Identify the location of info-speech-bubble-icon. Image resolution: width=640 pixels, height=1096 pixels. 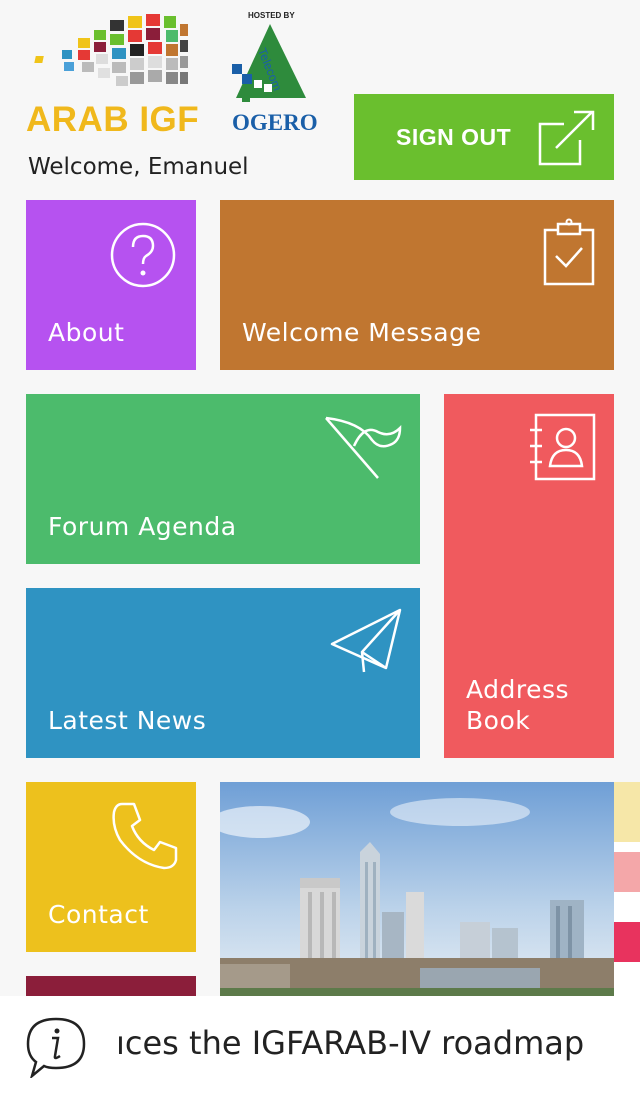
(56, 1047).